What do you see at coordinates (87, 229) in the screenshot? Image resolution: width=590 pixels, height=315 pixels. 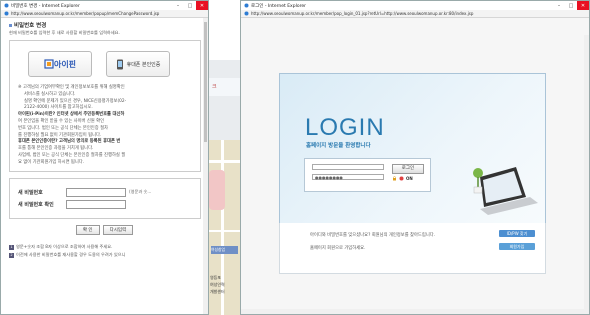 I see `confirm-button: 확 인` at bounding box center [87, 229].